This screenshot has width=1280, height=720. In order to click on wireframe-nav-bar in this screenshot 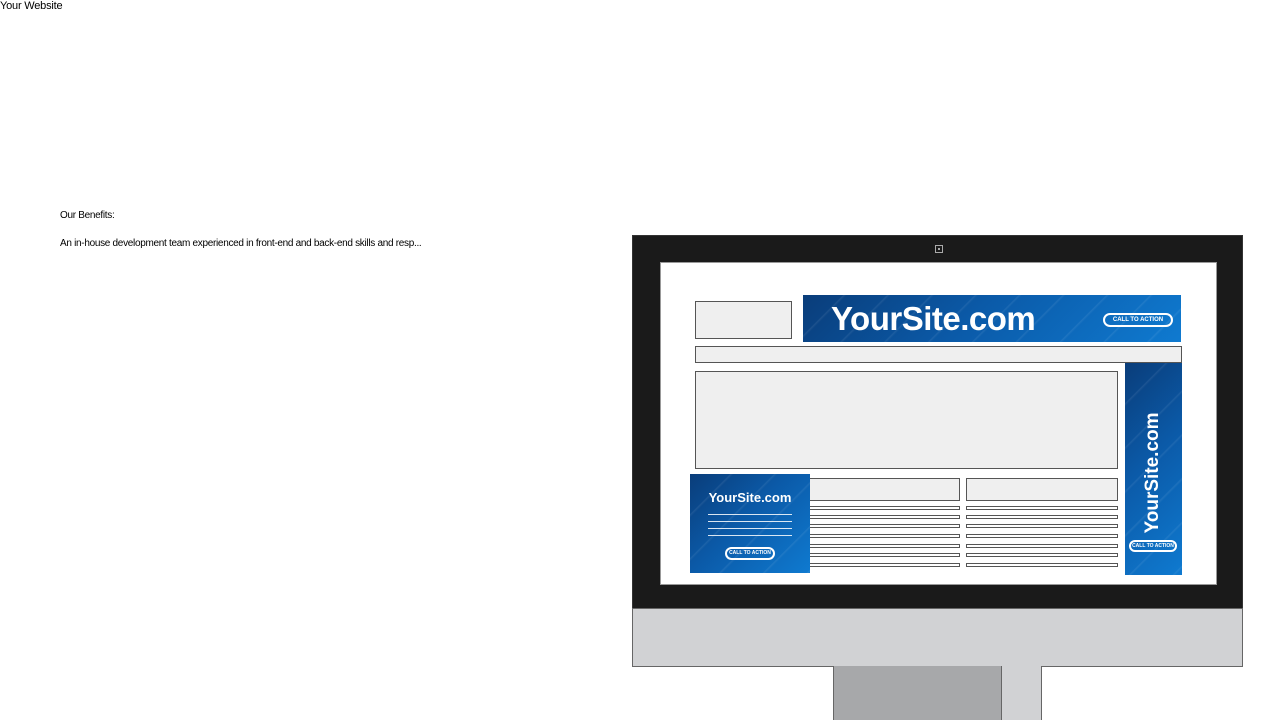, I will do `click(938, 354)`.